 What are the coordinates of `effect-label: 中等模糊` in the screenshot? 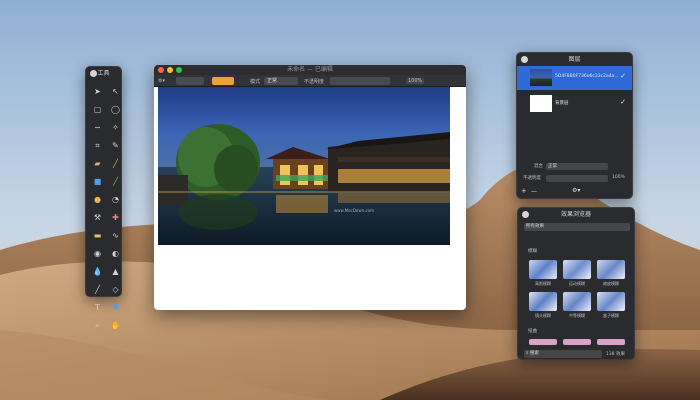 It's located at (577, 315).